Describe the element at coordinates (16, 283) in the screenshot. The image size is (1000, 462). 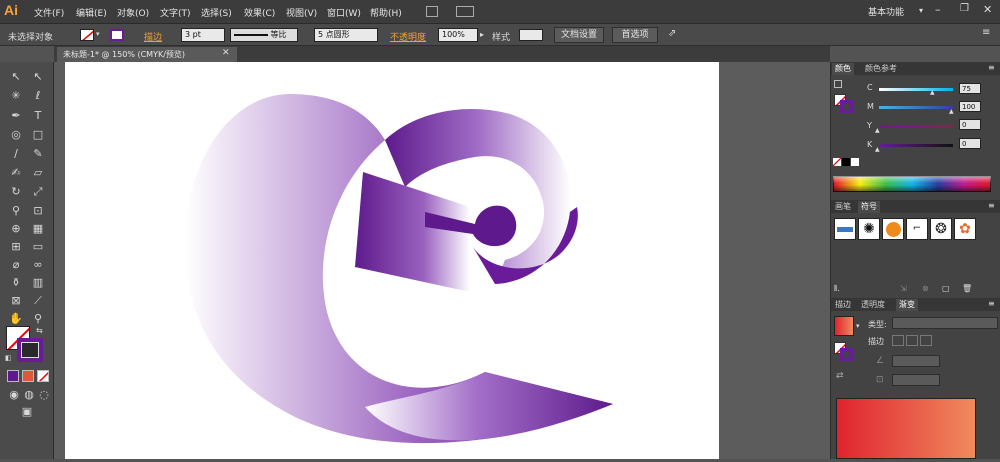
I see `symbol-sprayer-icon: ⚱` at that location.